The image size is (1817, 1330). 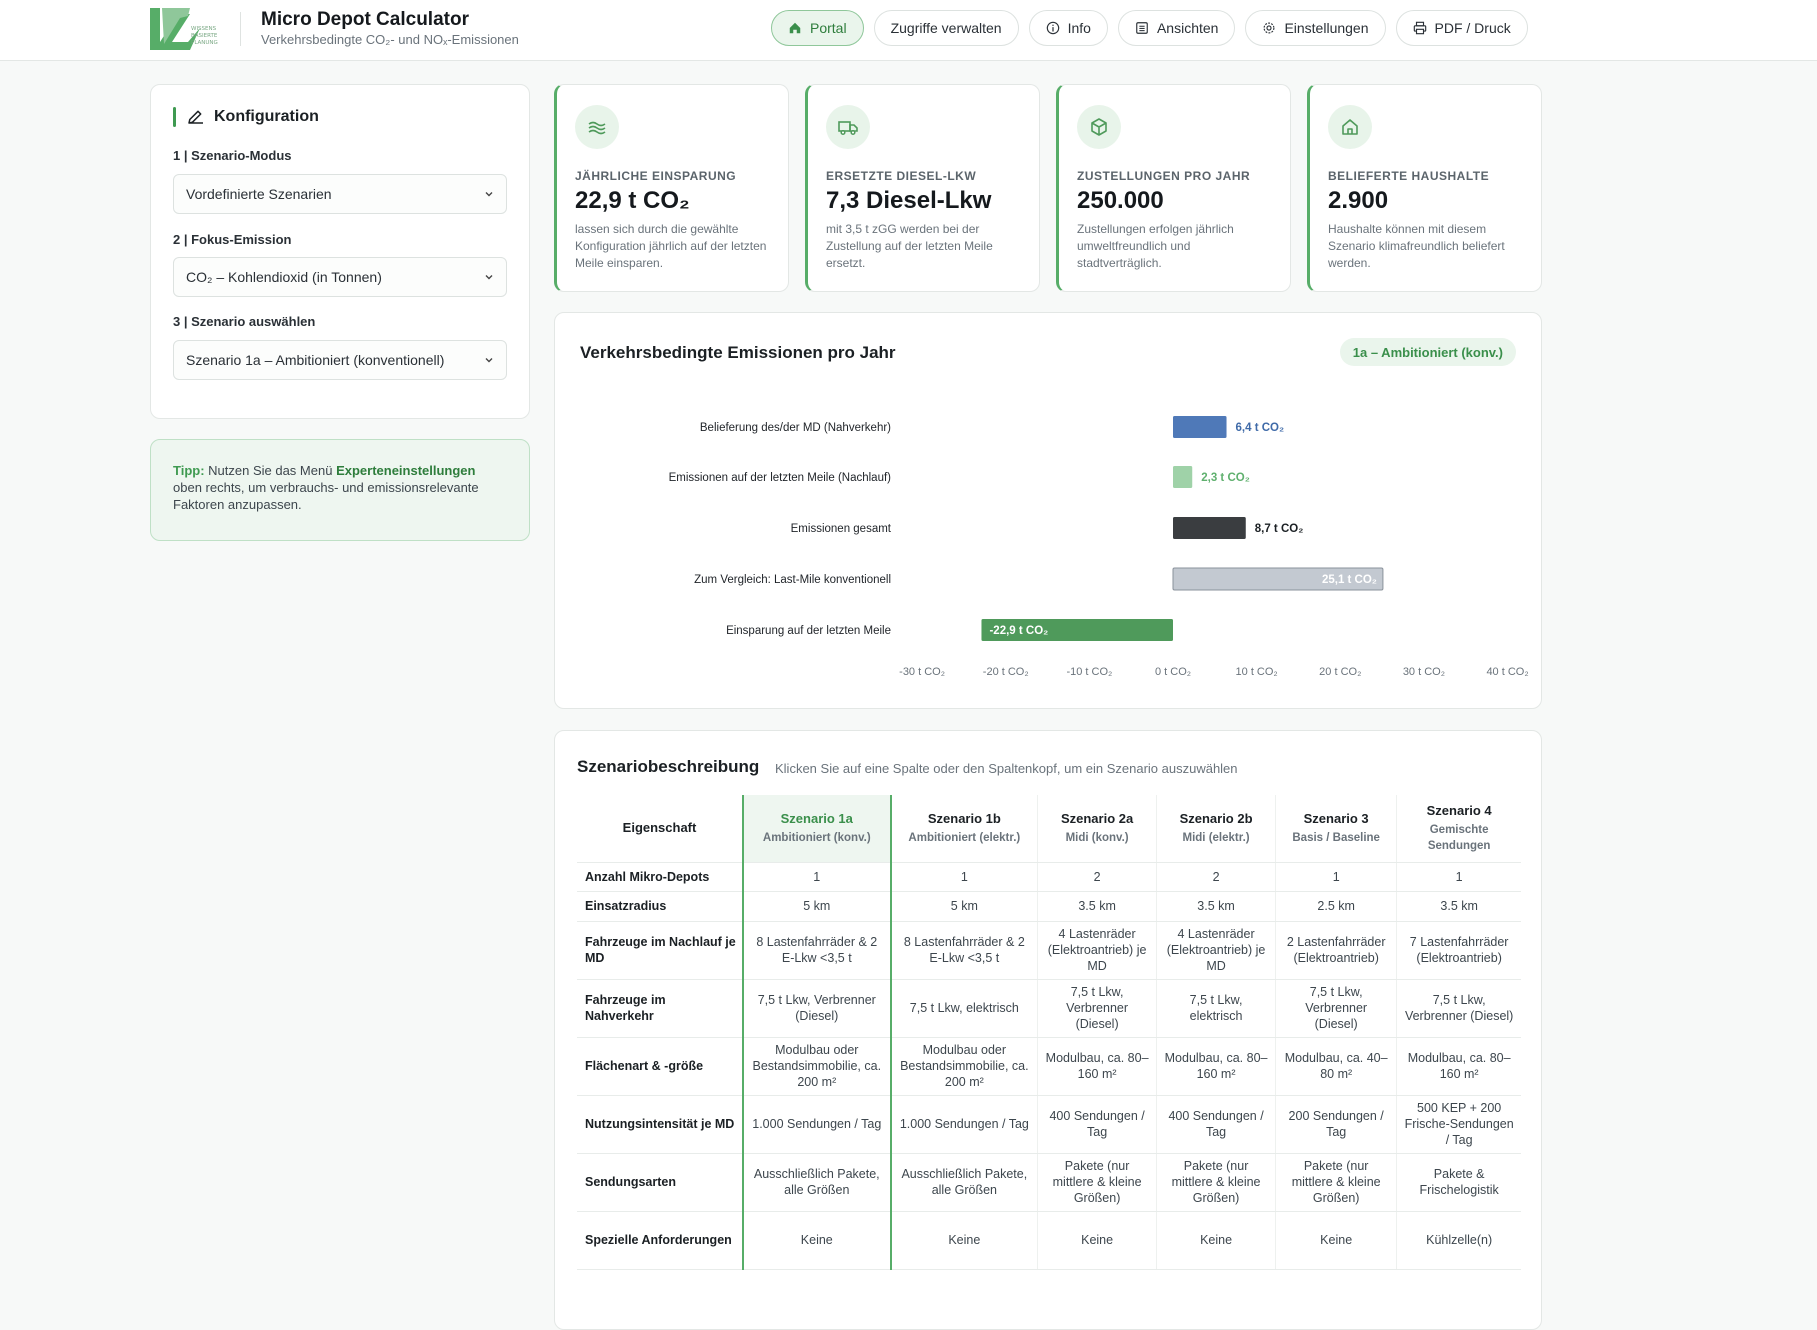 I want to click on pencil-icon, so click(x=195, y=117).